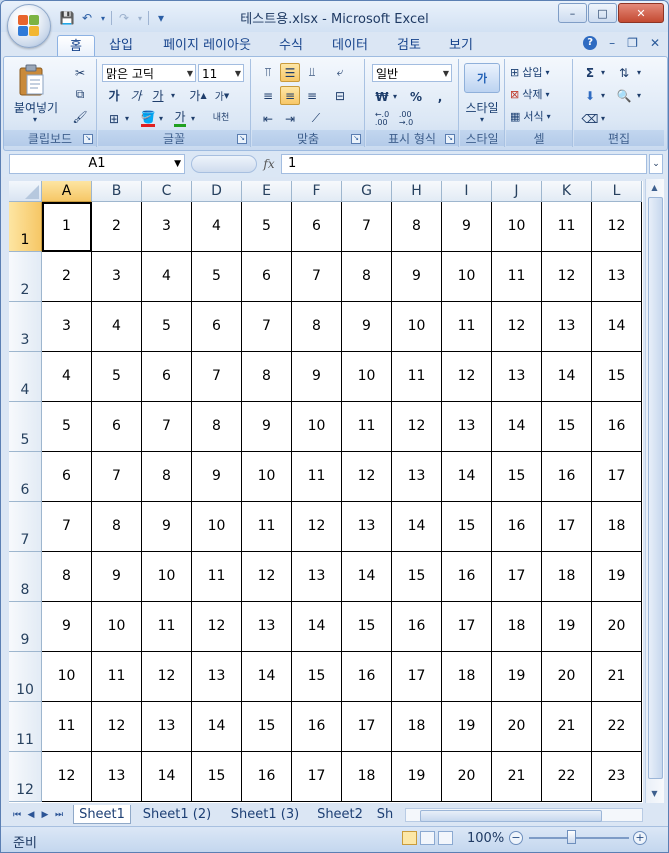 Image resolution: width=669 pixels, height=853 pixels. I want to click on vertical-scroll-thumb, so click(655, 488).